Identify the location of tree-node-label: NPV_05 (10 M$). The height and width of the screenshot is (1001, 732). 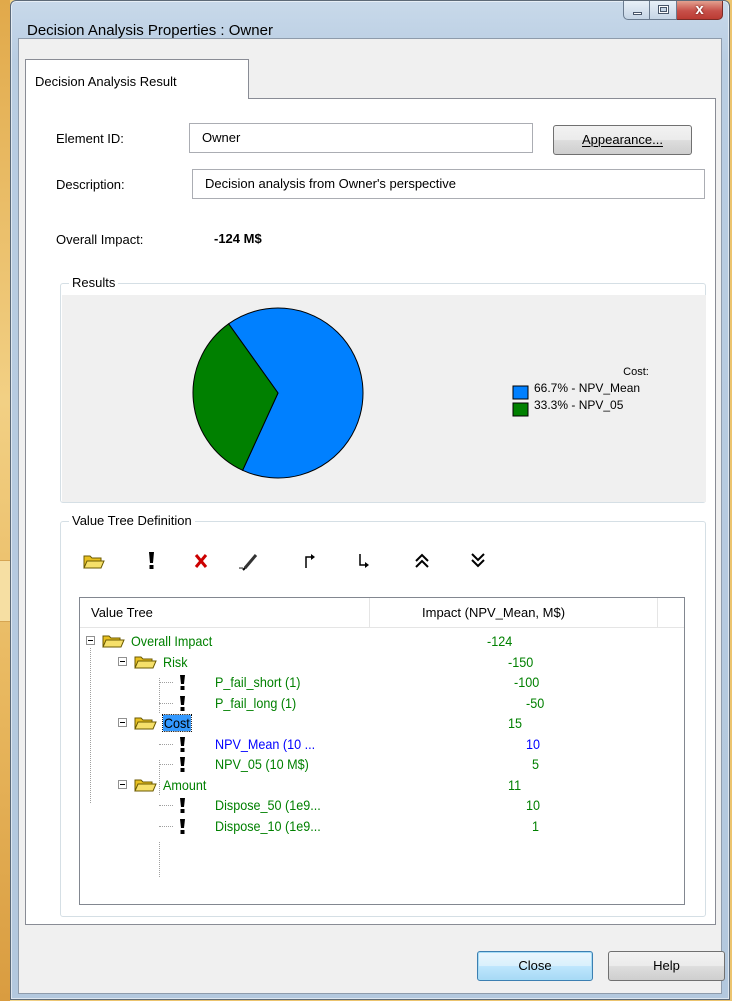
(262, 764).